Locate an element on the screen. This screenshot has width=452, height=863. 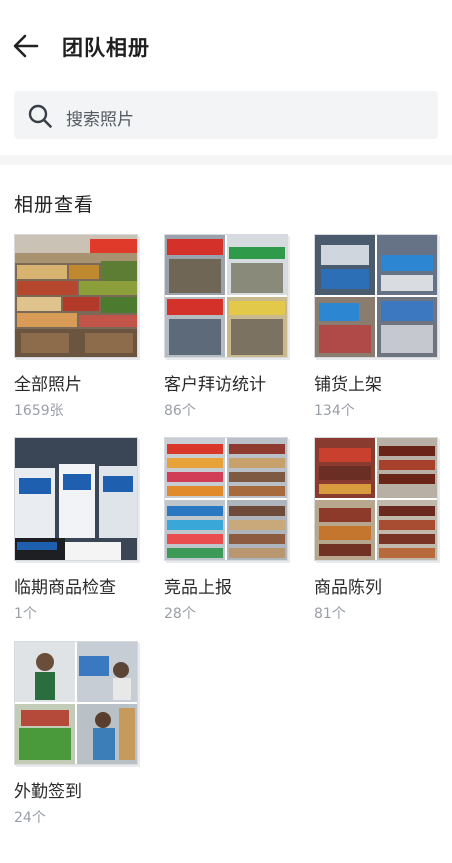
search-input: 搜索照片 is located at coordinates (100, 117).